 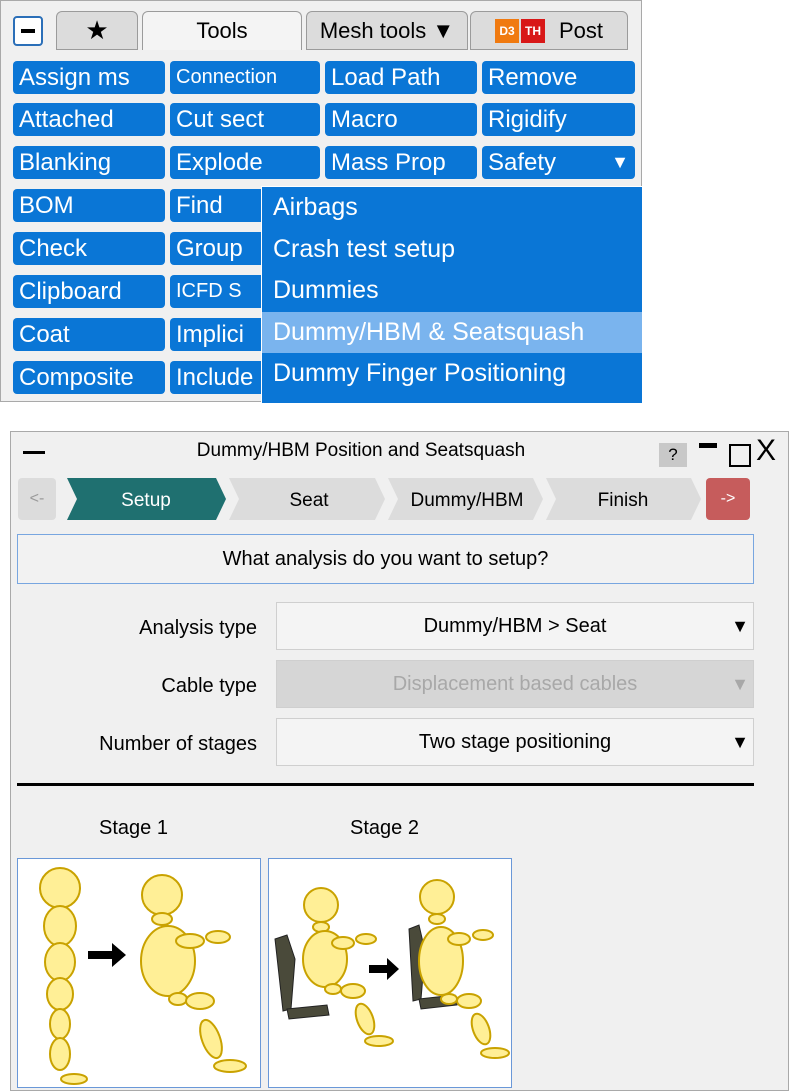 I want to click on tab-favourites: ★, so click(x=97, y=30).